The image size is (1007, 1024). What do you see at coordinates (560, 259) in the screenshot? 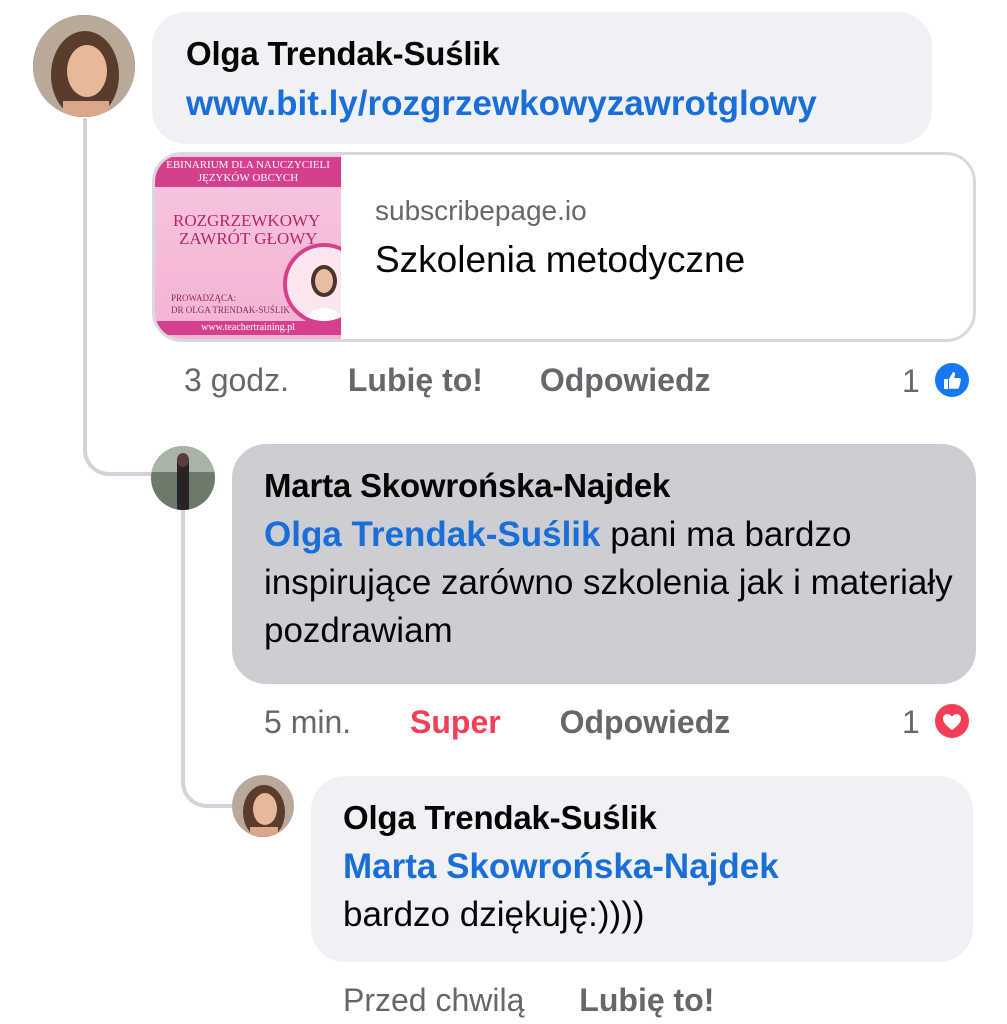
I see `link-preview-title: Szkolenia metodyczne` at bounding box center [560, 259].